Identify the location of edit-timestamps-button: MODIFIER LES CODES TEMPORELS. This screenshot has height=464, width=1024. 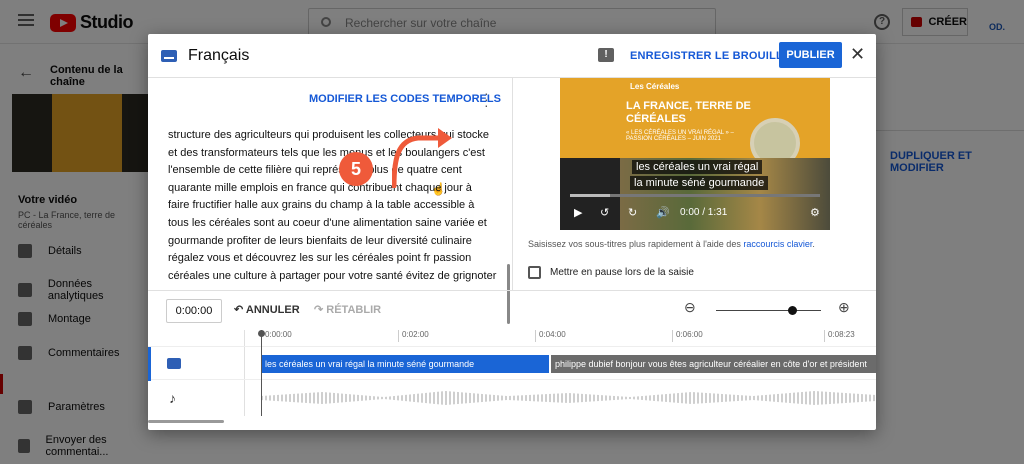
(405, 99).